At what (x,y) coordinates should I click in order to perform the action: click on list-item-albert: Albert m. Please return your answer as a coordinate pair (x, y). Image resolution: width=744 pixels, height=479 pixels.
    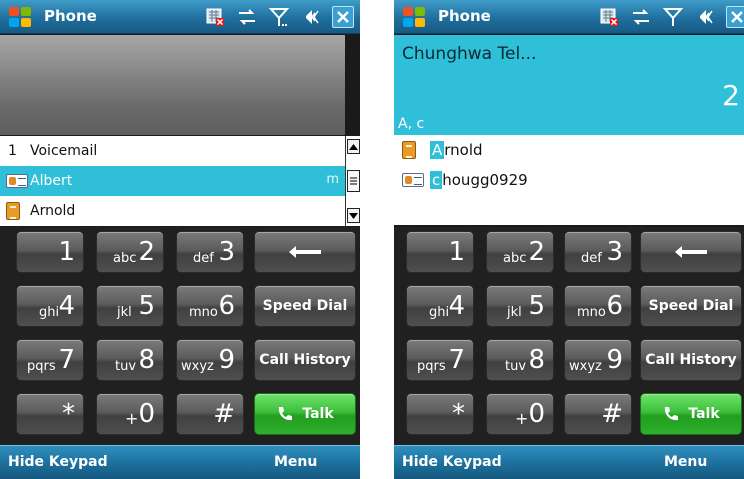
    Looking at the image, I should click on (172, 181).